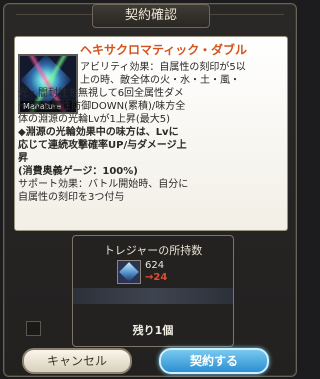 The image size is (320, 379). Describe the element at coordinates (102, 145) in the screenshot. I see `desc-line: 応じて連続攻撃確率UP/与ダメージ上` at that location.